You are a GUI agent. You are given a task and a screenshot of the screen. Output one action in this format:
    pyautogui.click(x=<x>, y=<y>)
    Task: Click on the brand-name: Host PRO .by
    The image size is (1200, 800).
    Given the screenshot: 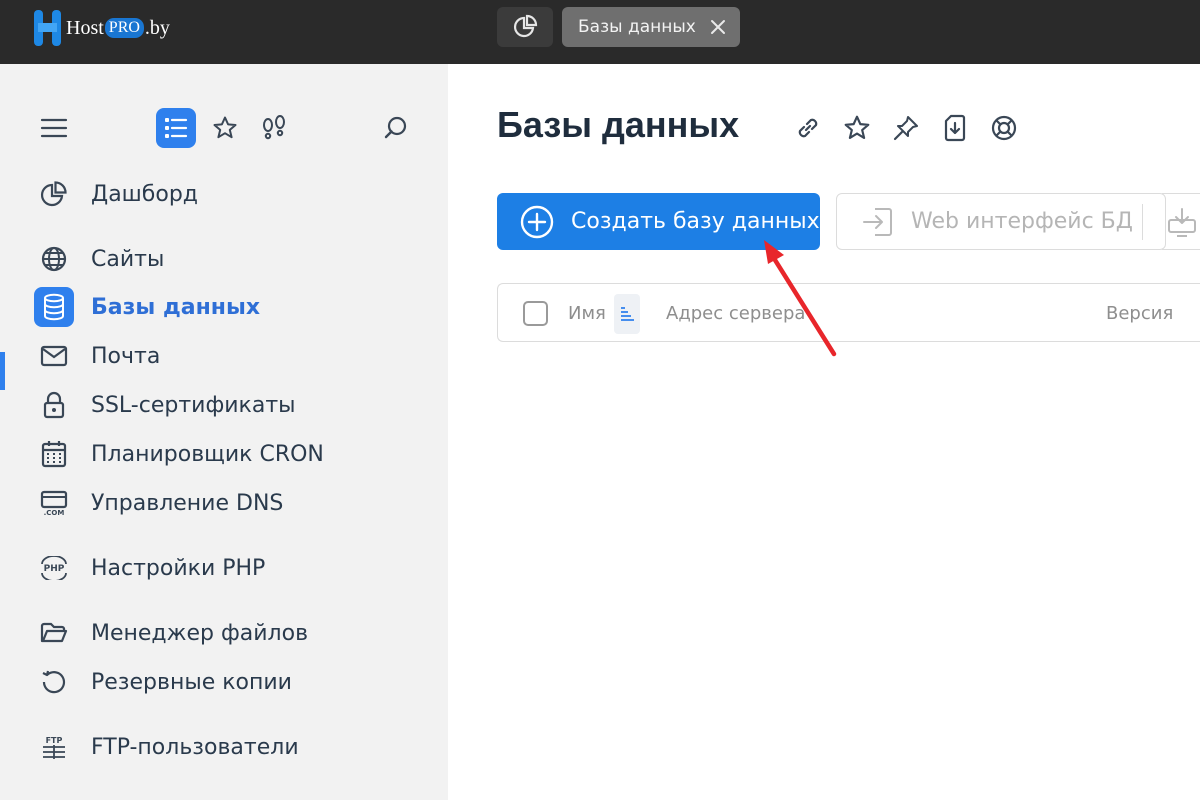 What is the action you would take?
    pyautogui.click(x=118, y=28)
    